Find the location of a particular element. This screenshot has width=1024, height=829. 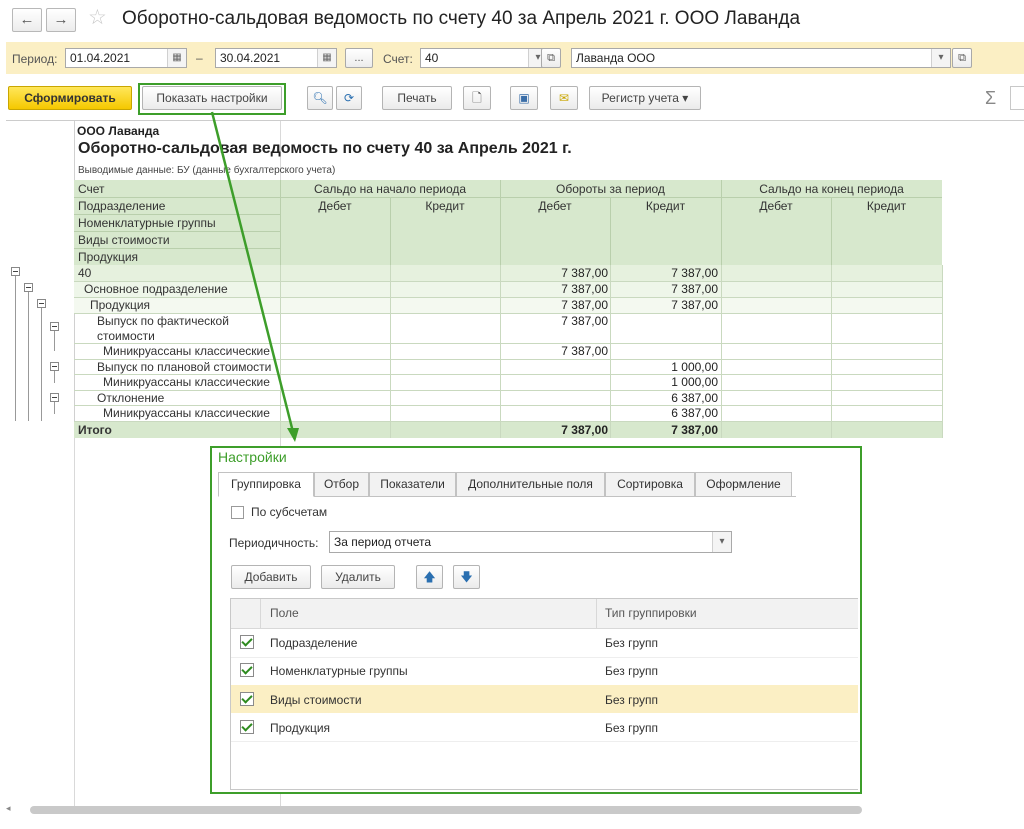

row-field: Виды стоимости is located at coordinates (316, 700).